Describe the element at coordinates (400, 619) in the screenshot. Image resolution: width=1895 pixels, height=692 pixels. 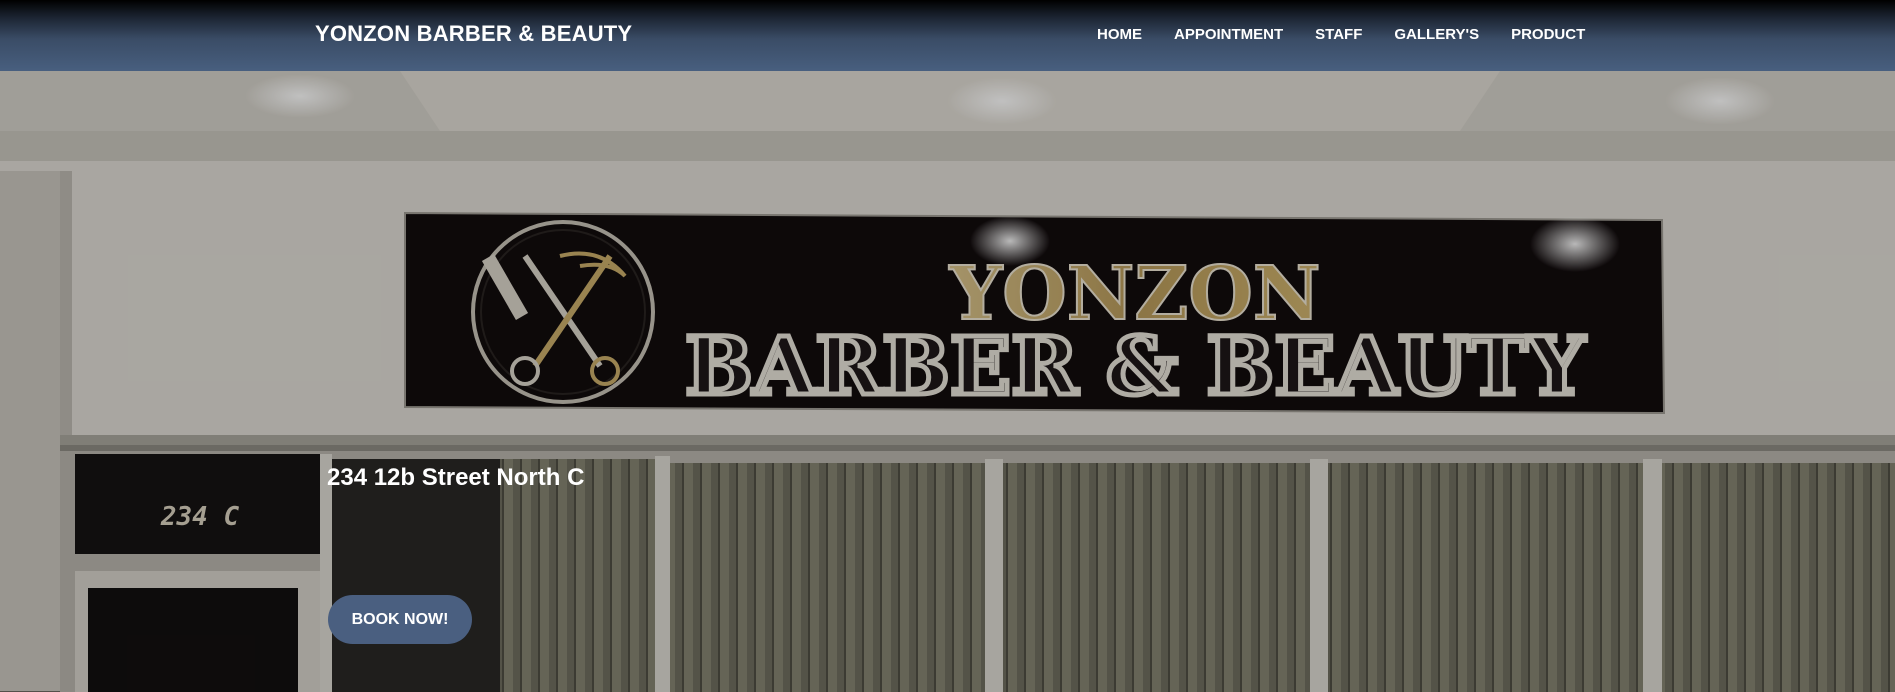
I see `book-now-button: BOOK NOW!` at that location.